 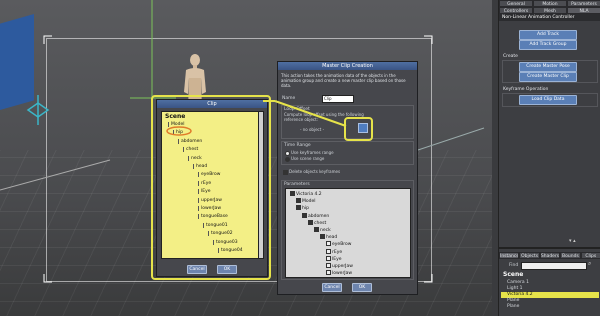 I want to click on tab-instances: Instances, so click(x=509, y=255).